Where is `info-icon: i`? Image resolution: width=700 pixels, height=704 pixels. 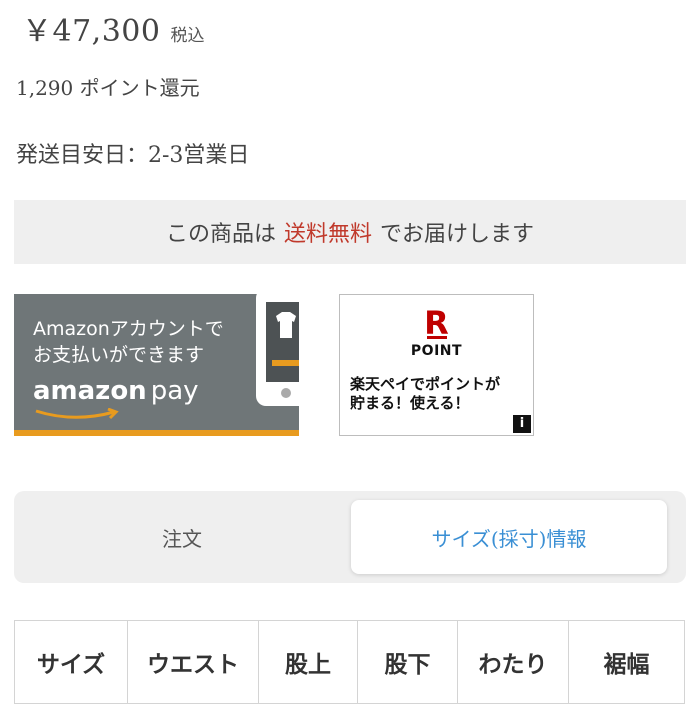 info-icon: i is located at coordinates (522, 424).